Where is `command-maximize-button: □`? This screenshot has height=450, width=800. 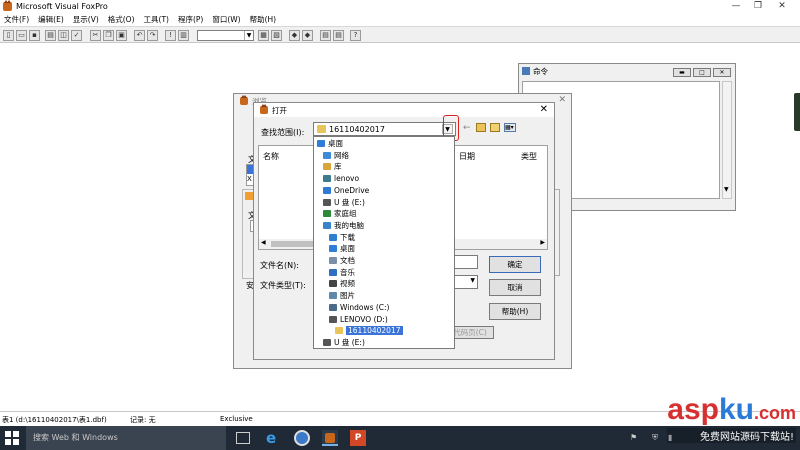
command-maximize-button: □ is located at coordinates (702, 72).